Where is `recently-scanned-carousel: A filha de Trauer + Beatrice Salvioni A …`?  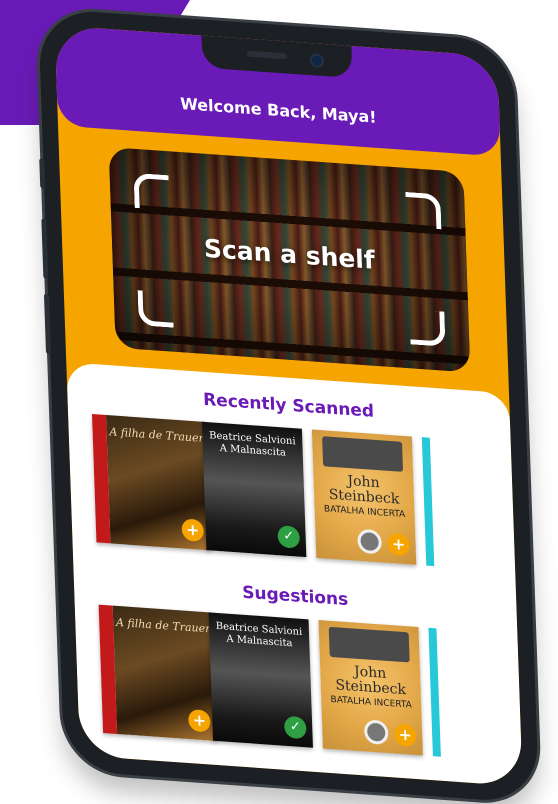
recently-scanned-carousel: A filha de Trauer + Beatrice Salvioni A … is located at coordinates (303, 493).